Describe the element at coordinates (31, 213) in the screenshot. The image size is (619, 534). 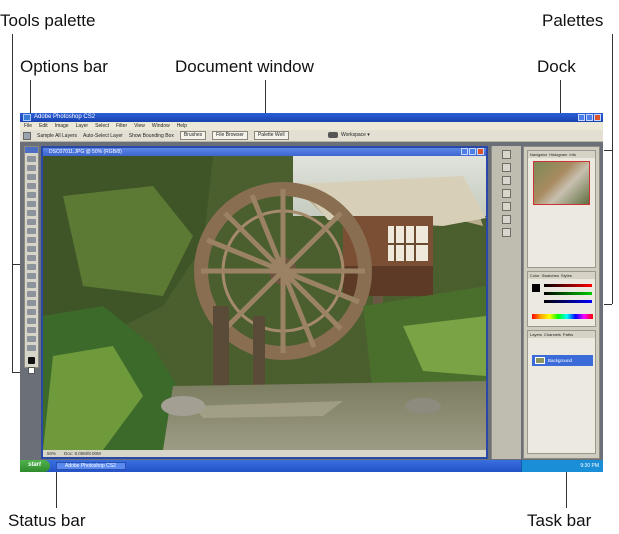
I see `healing-brush-tool-icon` at that location.